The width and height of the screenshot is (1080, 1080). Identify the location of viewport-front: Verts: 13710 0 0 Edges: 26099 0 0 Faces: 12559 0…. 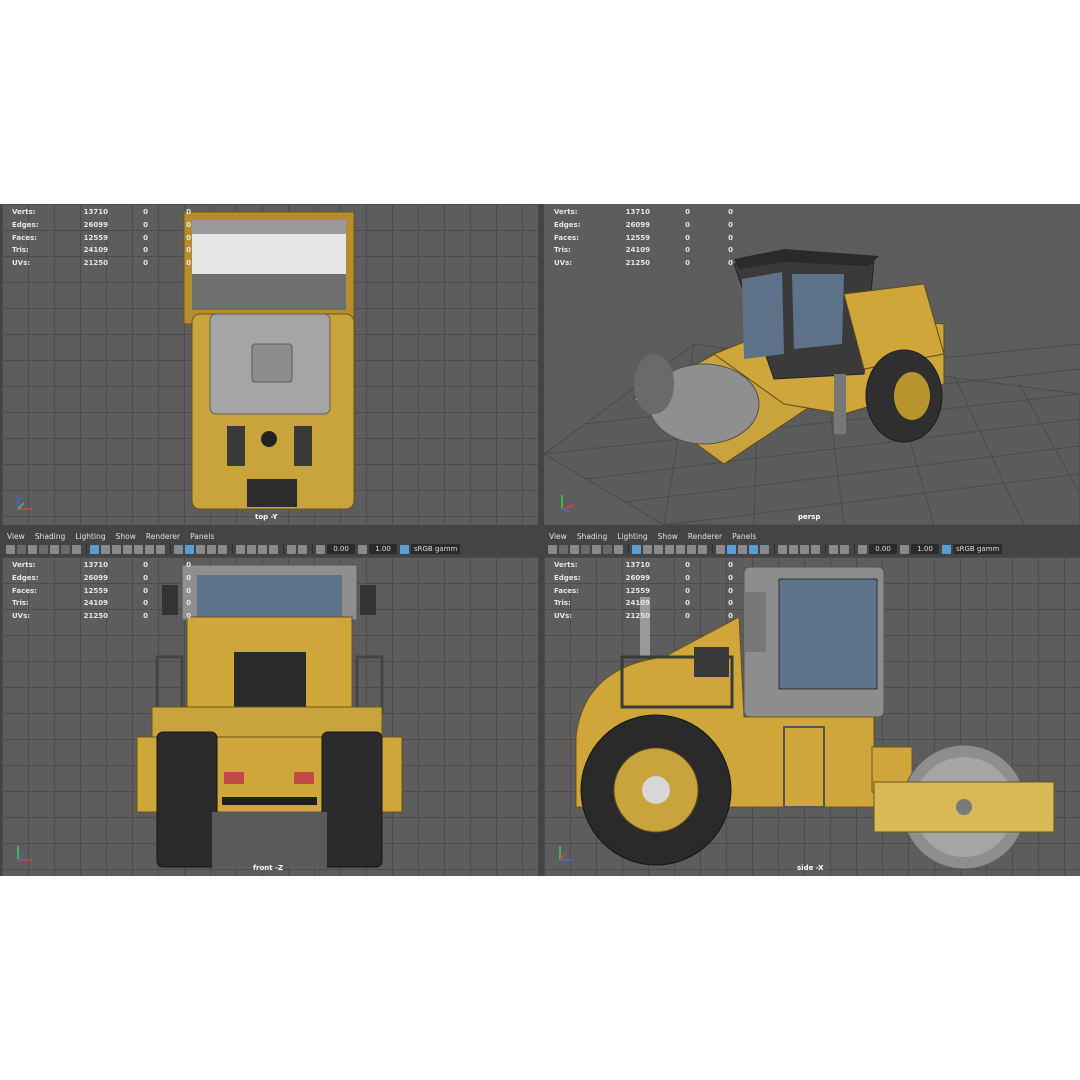
(270, 716).